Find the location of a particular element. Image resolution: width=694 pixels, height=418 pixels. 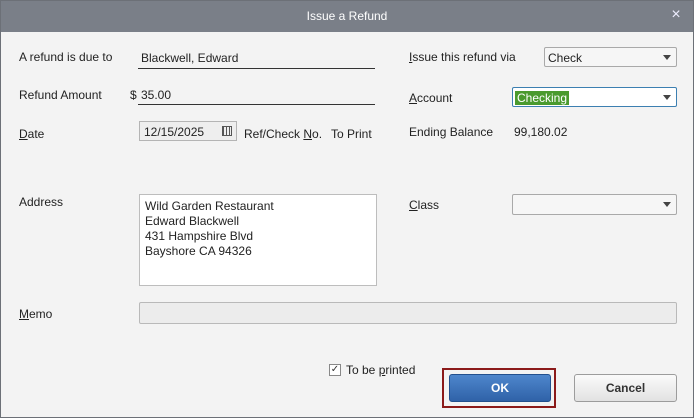

class-dropdown is located at coordinates (594, 204).